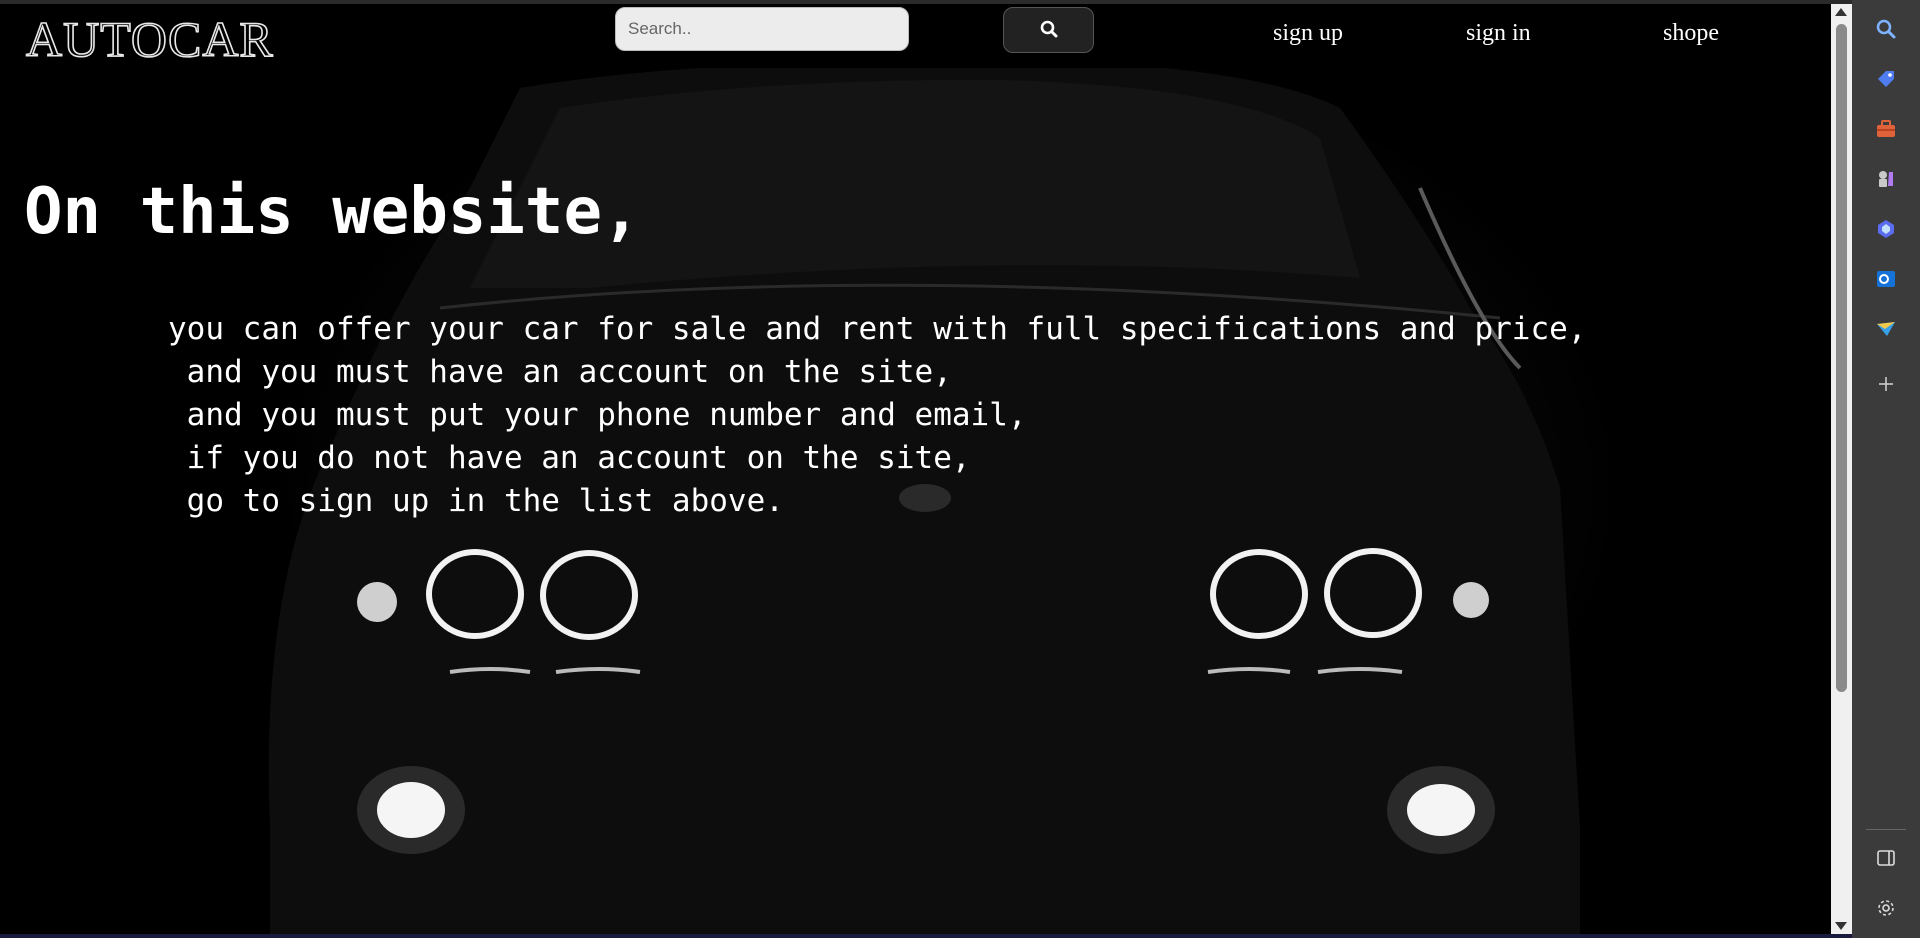 The height and width of the screenshot is (938, 1920). What do you see at coordinates (762, 29) in the screenshot?
I see `search-input` at bounding box center [762, 29].